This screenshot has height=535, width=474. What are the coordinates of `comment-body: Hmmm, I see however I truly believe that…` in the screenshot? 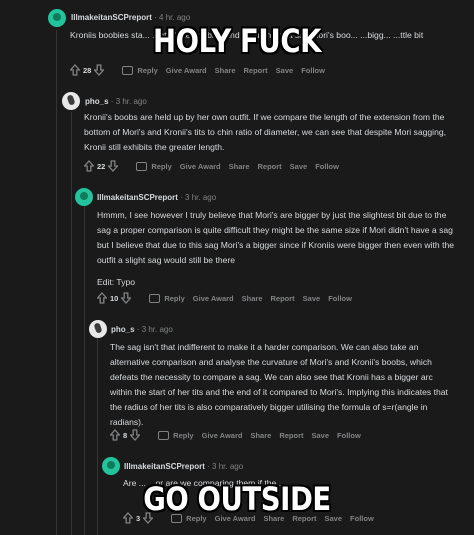 It's located at (277, 249).